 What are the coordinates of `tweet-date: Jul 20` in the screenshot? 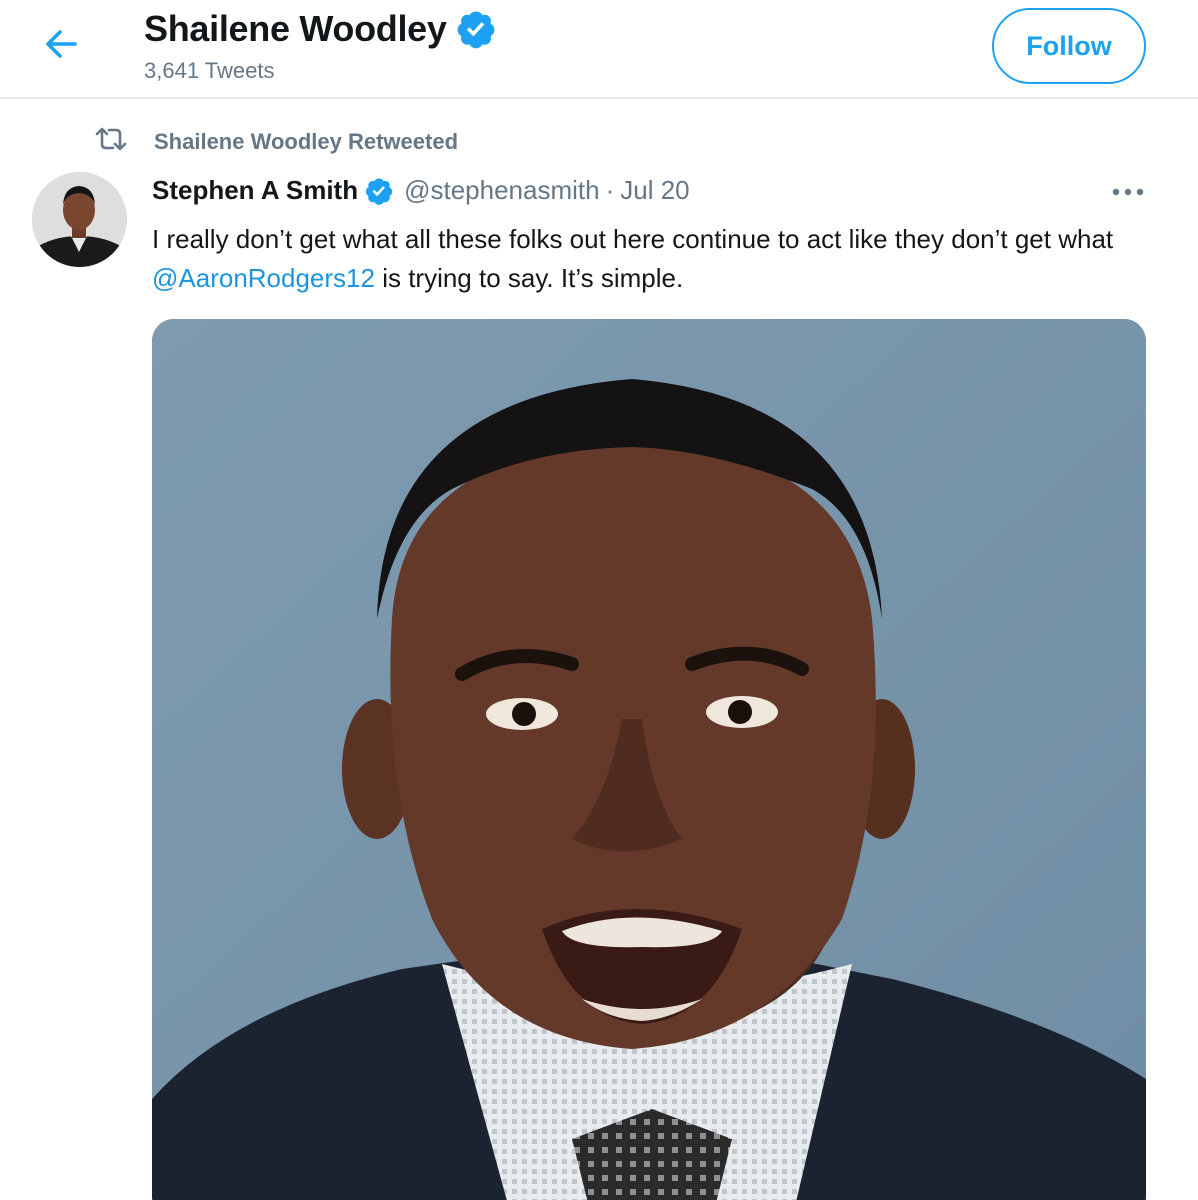 It's located at (654, 190).